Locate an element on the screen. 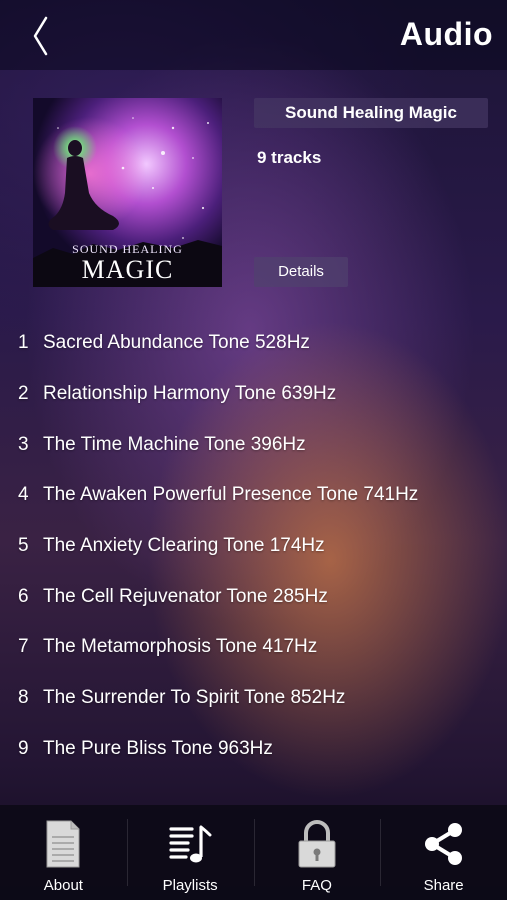  track-item: 8 The Surrender To Spirit Tone 852Hz is located at coordinates (253, 698).